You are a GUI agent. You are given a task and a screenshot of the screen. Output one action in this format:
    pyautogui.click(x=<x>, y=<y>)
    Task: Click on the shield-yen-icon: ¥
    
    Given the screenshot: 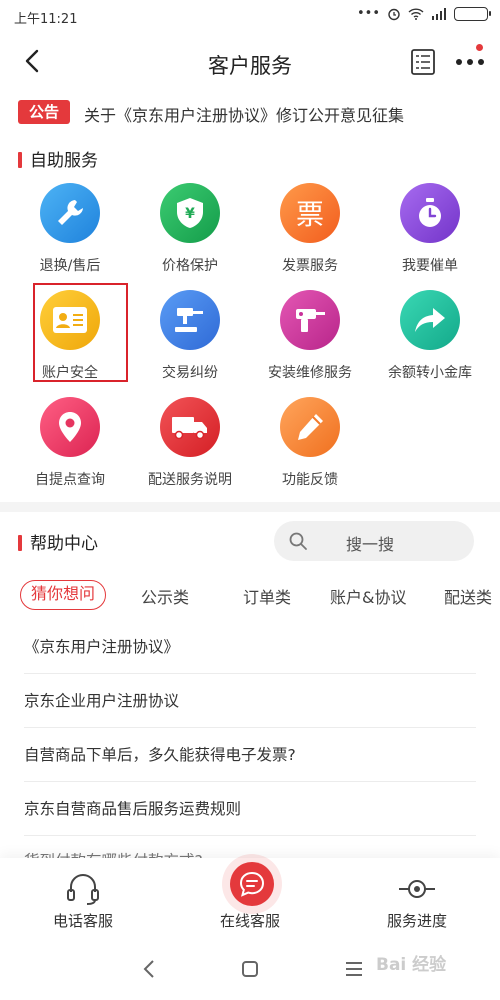 What is the action you would take?
    pyautogui.click(x=190, y=213)
    